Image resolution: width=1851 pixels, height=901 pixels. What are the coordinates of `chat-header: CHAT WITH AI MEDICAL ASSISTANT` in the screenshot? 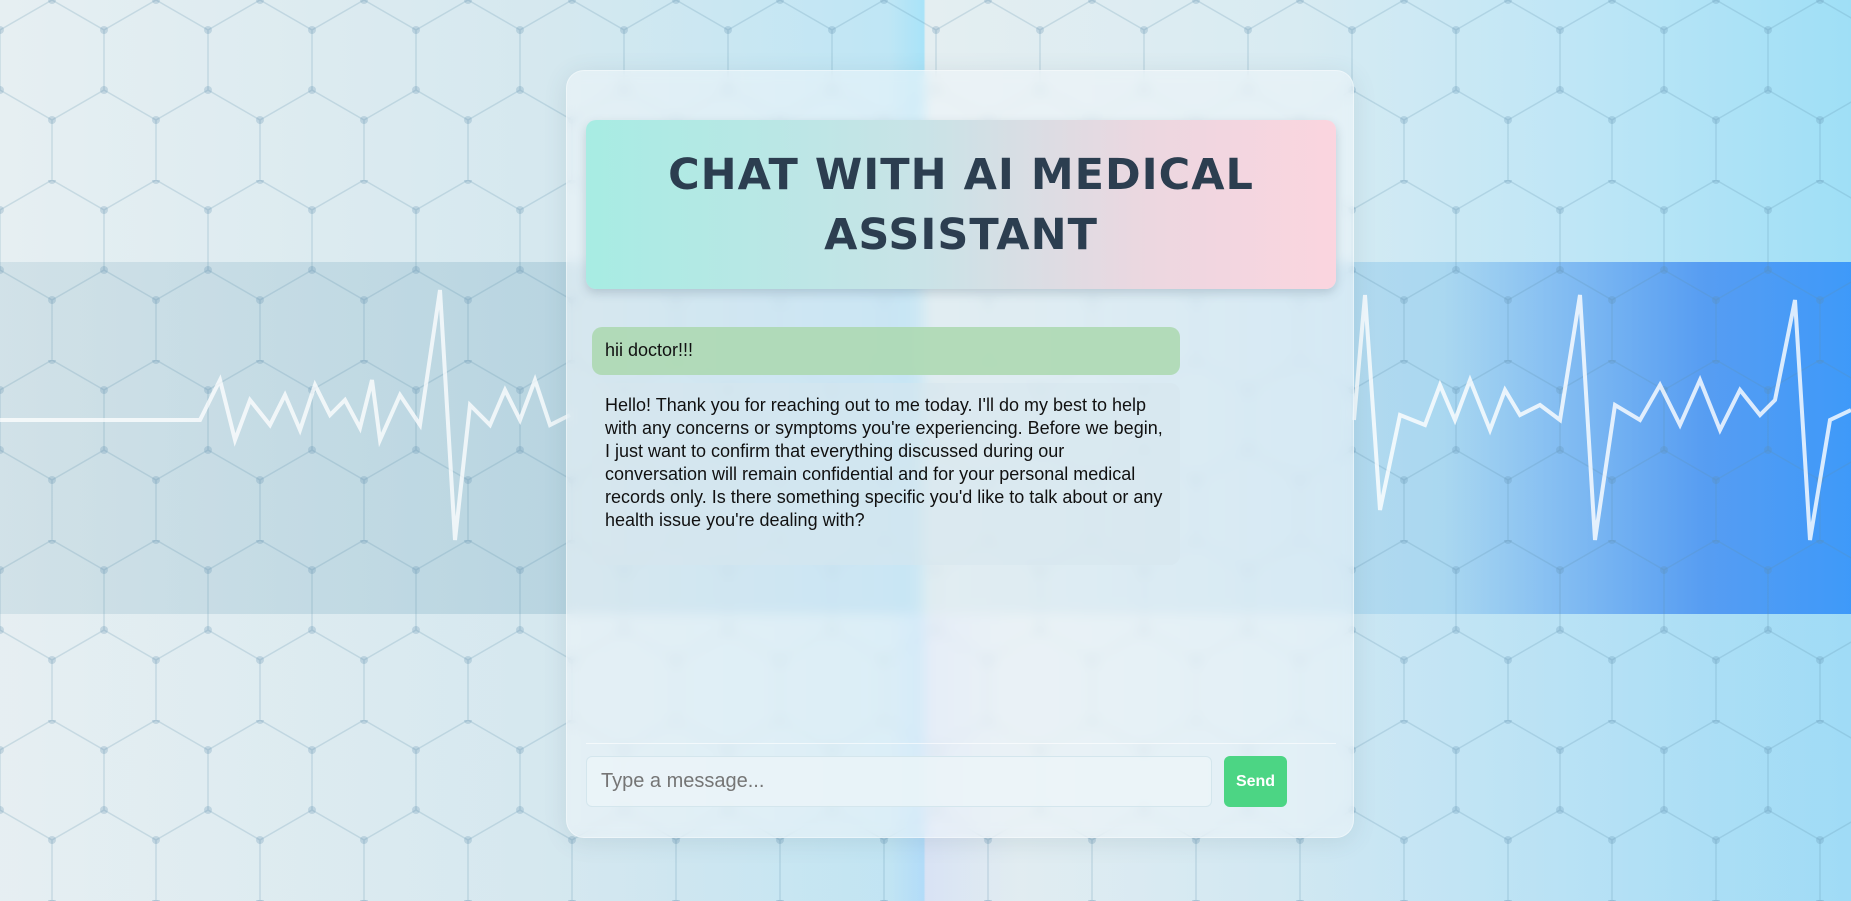 It's located at (961, 204).